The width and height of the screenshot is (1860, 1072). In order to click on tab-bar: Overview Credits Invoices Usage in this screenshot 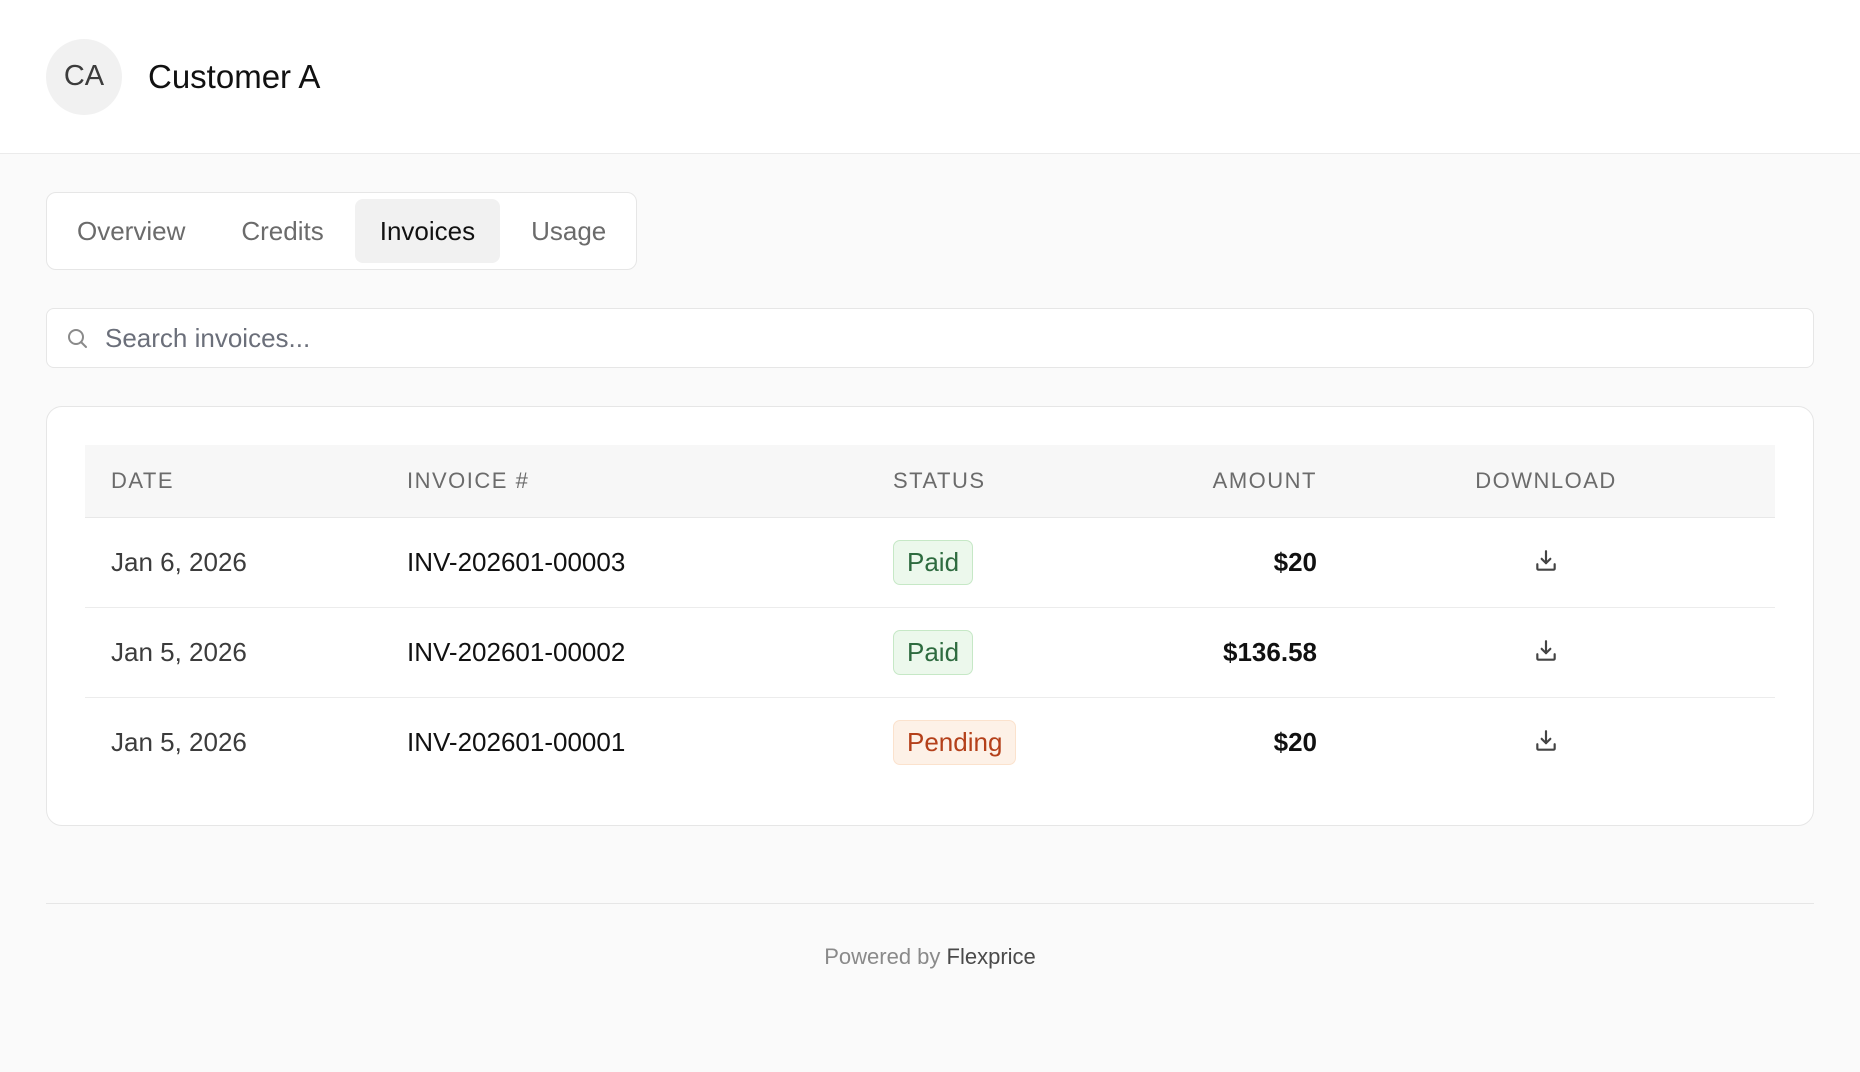, I will do `click(342, 231)`.